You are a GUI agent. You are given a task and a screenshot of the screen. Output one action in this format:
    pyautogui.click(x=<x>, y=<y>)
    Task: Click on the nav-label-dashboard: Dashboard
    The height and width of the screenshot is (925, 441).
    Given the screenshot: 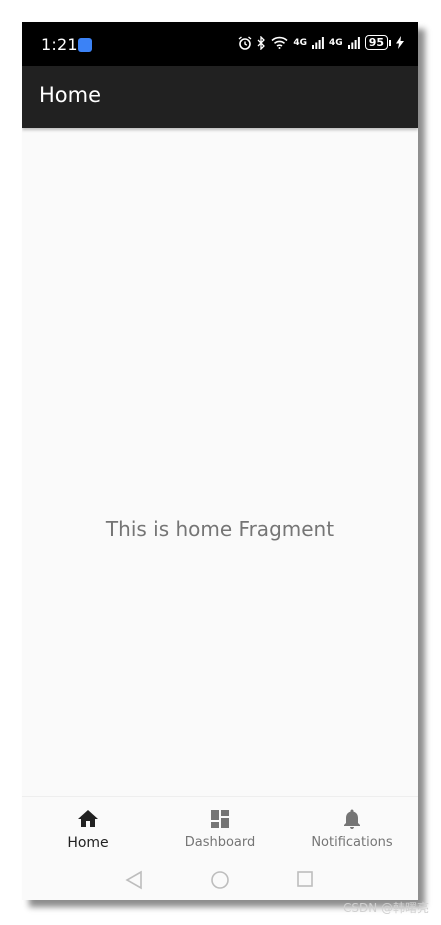 What is the action you would take?
    pyautogui.click(x=220, y=842)
    